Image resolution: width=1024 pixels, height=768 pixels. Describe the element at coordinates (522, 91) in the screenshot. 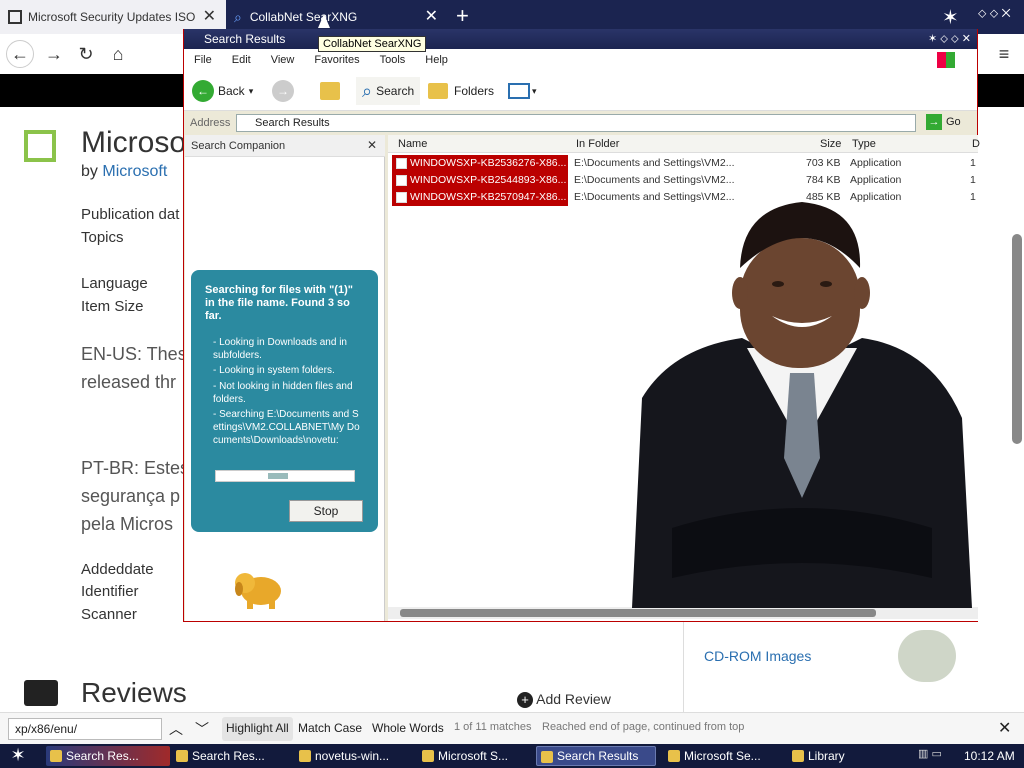

I see `views-button: ▾` at that location.